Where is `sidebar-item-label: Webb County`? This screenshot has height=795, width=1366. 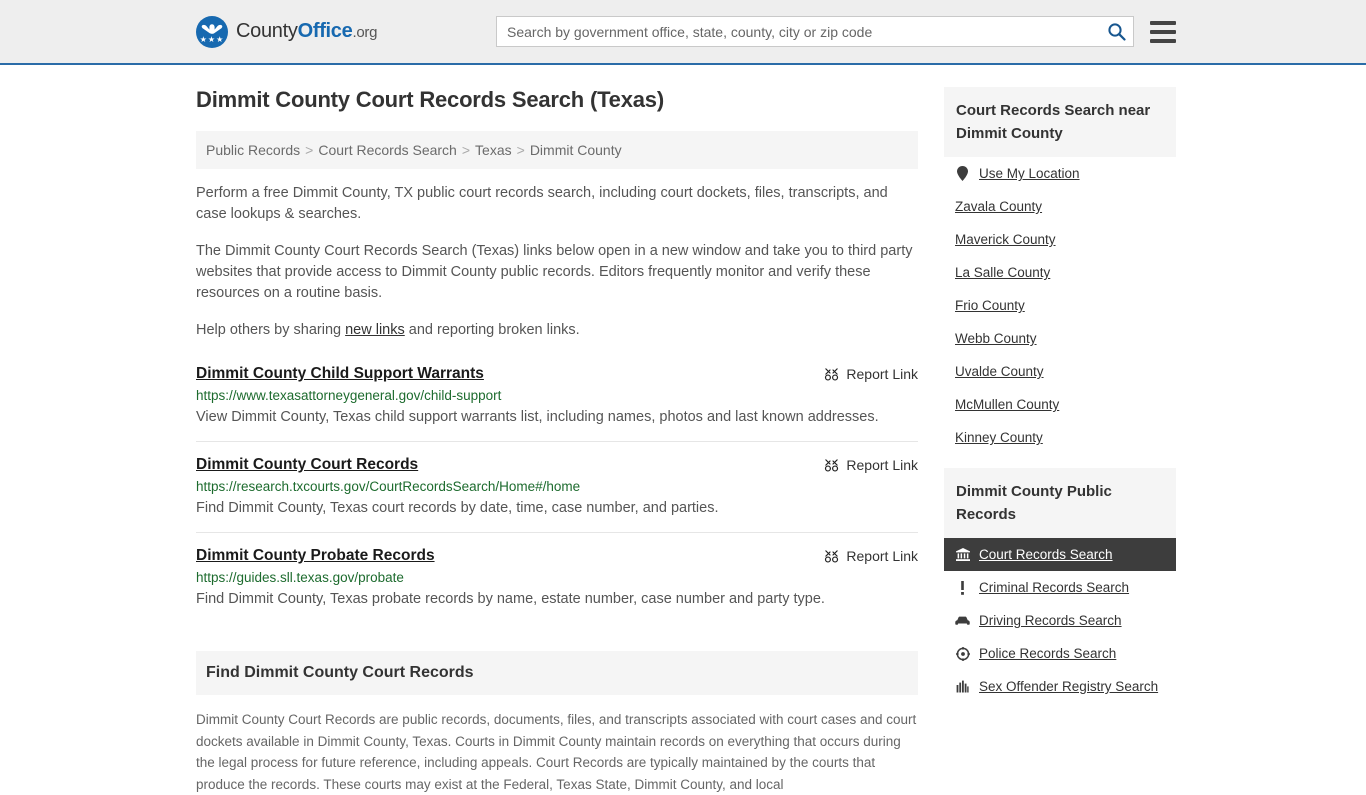
sidebar-item-label: Webb County is located at coordinates (996, 338).